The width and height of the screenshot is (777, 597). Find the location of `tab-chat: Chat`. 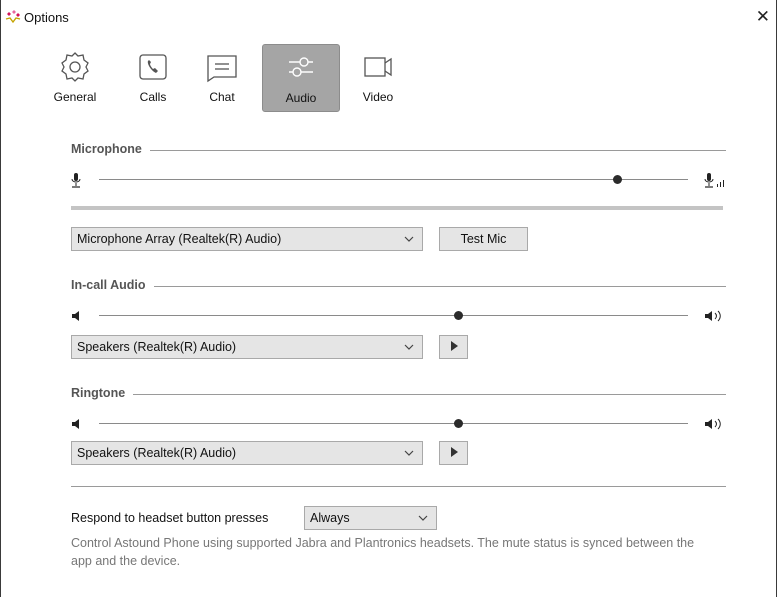

tab-chat: Chat is located at coordinates (222, 77).